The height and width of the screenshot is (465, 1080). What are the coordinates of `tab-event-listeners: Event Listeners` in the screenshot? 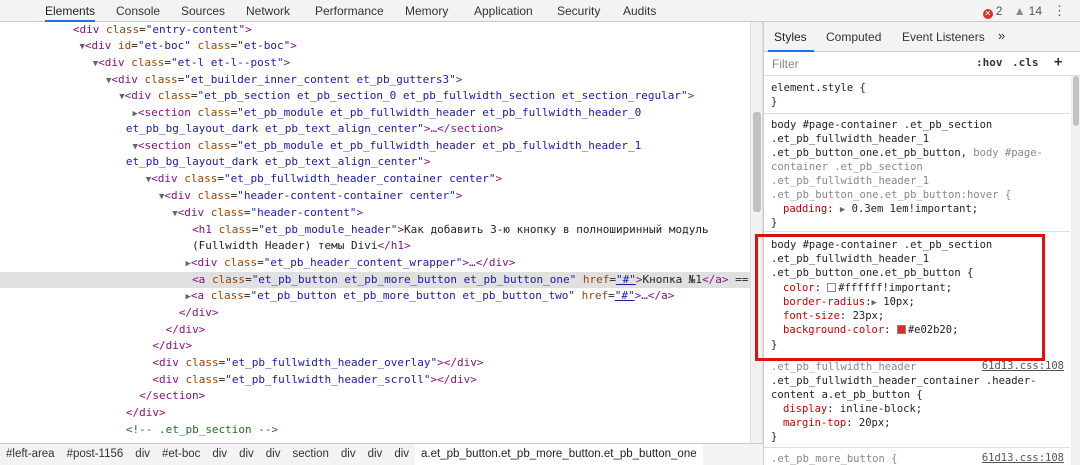 It's located at (943, 37).